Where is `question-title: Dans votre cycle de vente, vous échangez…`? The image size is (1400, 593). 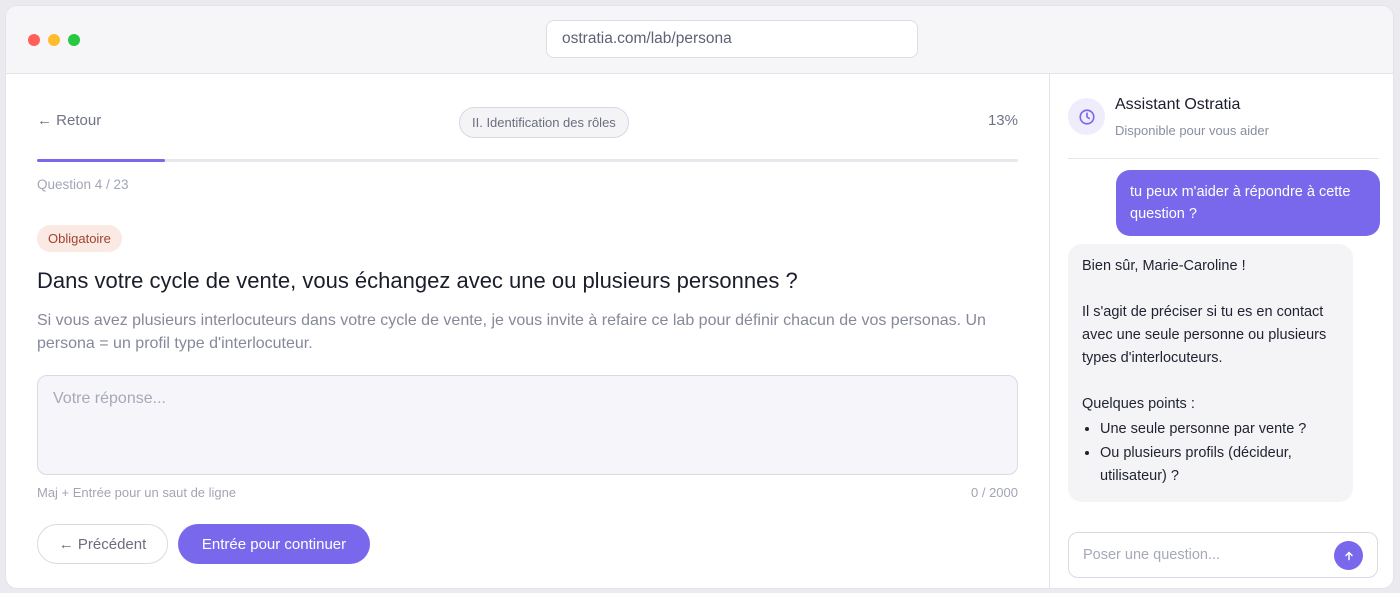
question-title: Dans votre cycle de vente, vous échangez… is located at coordinates (417, 280).